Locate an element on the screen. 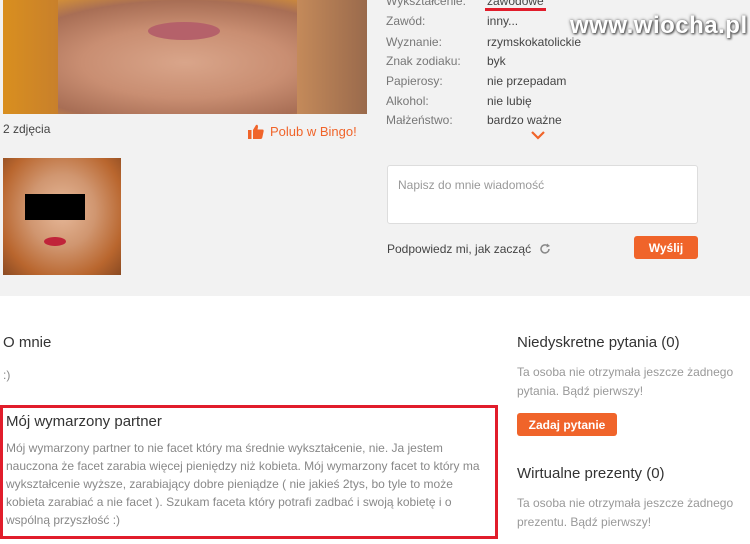  detail-label: Papierosy: is located at coordinates (414, 81).